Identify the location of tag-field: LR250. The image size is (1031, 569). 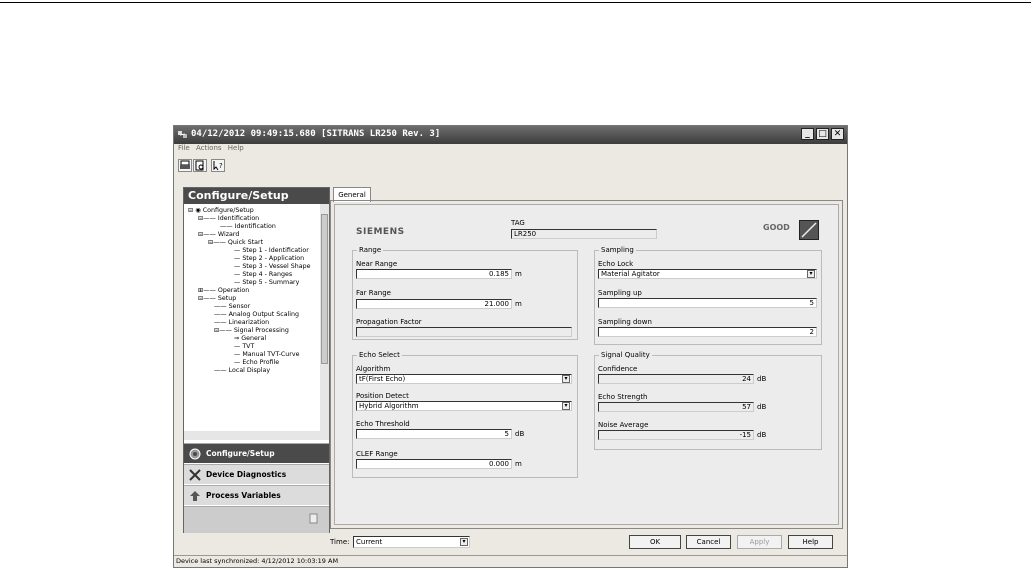
(584, 234).